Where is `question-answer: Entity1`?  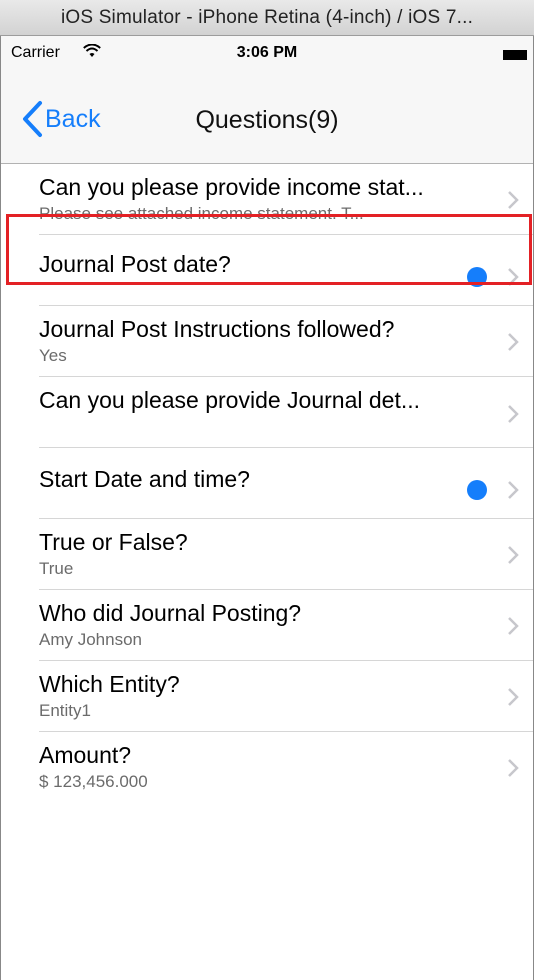
question-answer: Entity1 is located at coordinates (65, 710).